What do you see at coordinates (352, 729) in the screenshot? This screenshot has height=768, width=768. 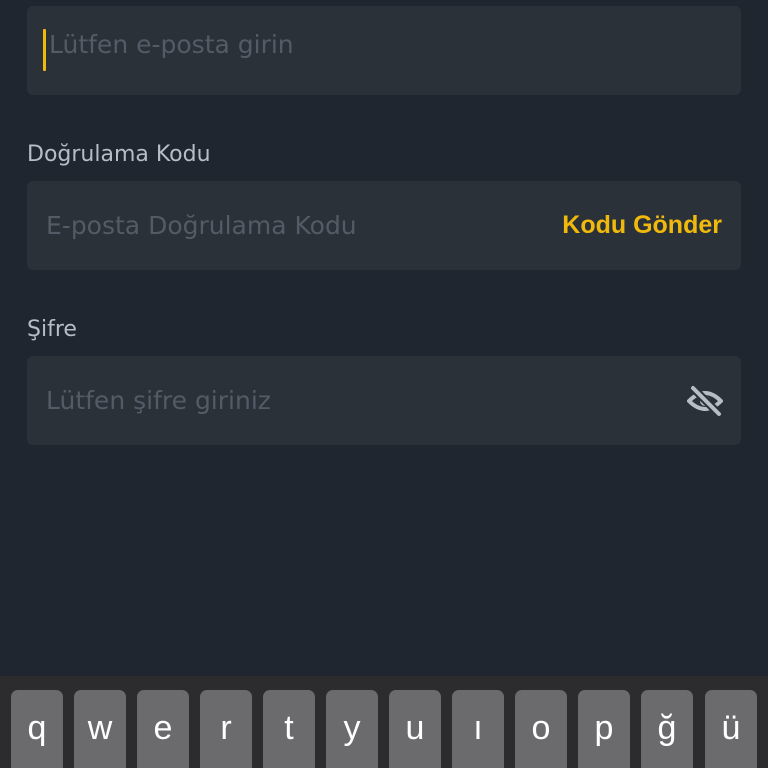 I see `key-y: y` at bounding box center [352, 729].